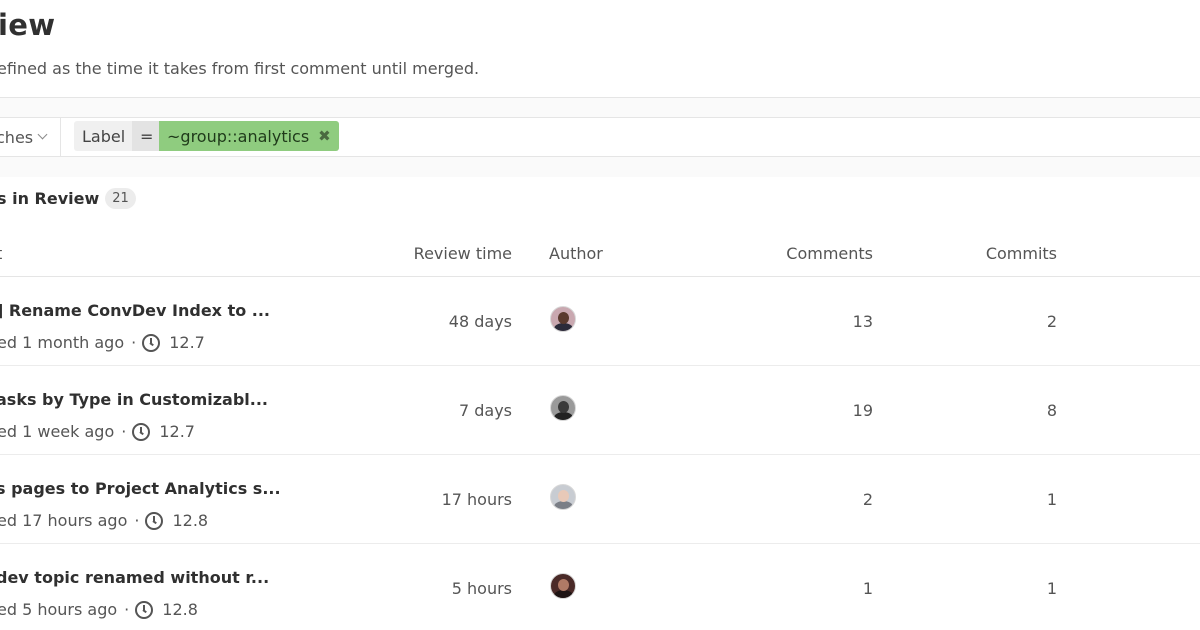 The width and height of the screenshot is (1200, 630). What do you see at coordinates (147, 136) in the screenshot?
I see `filter-token-operator: =` at bounding box center [147, 136].